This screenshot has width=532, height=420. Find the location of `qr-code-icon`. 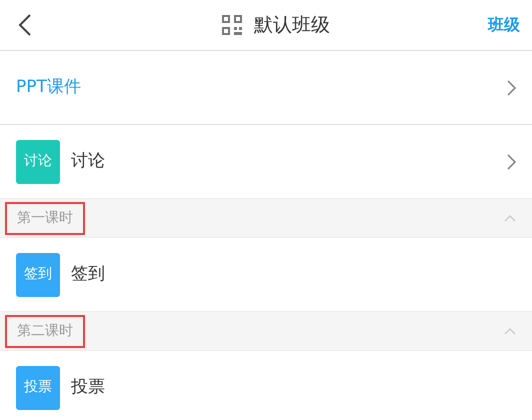

qr-code-icon is located at coordinates (232, 25).